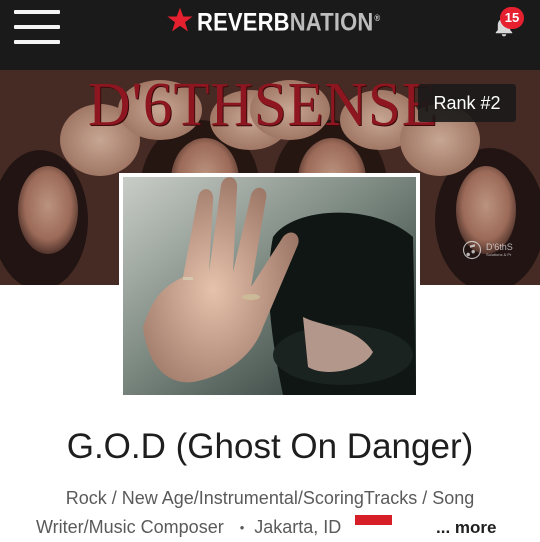  What do you see at coordinates (298, 527) in the screenshot?
I see `location-text: Jakarta, ID` at bounding box center [298, 527].